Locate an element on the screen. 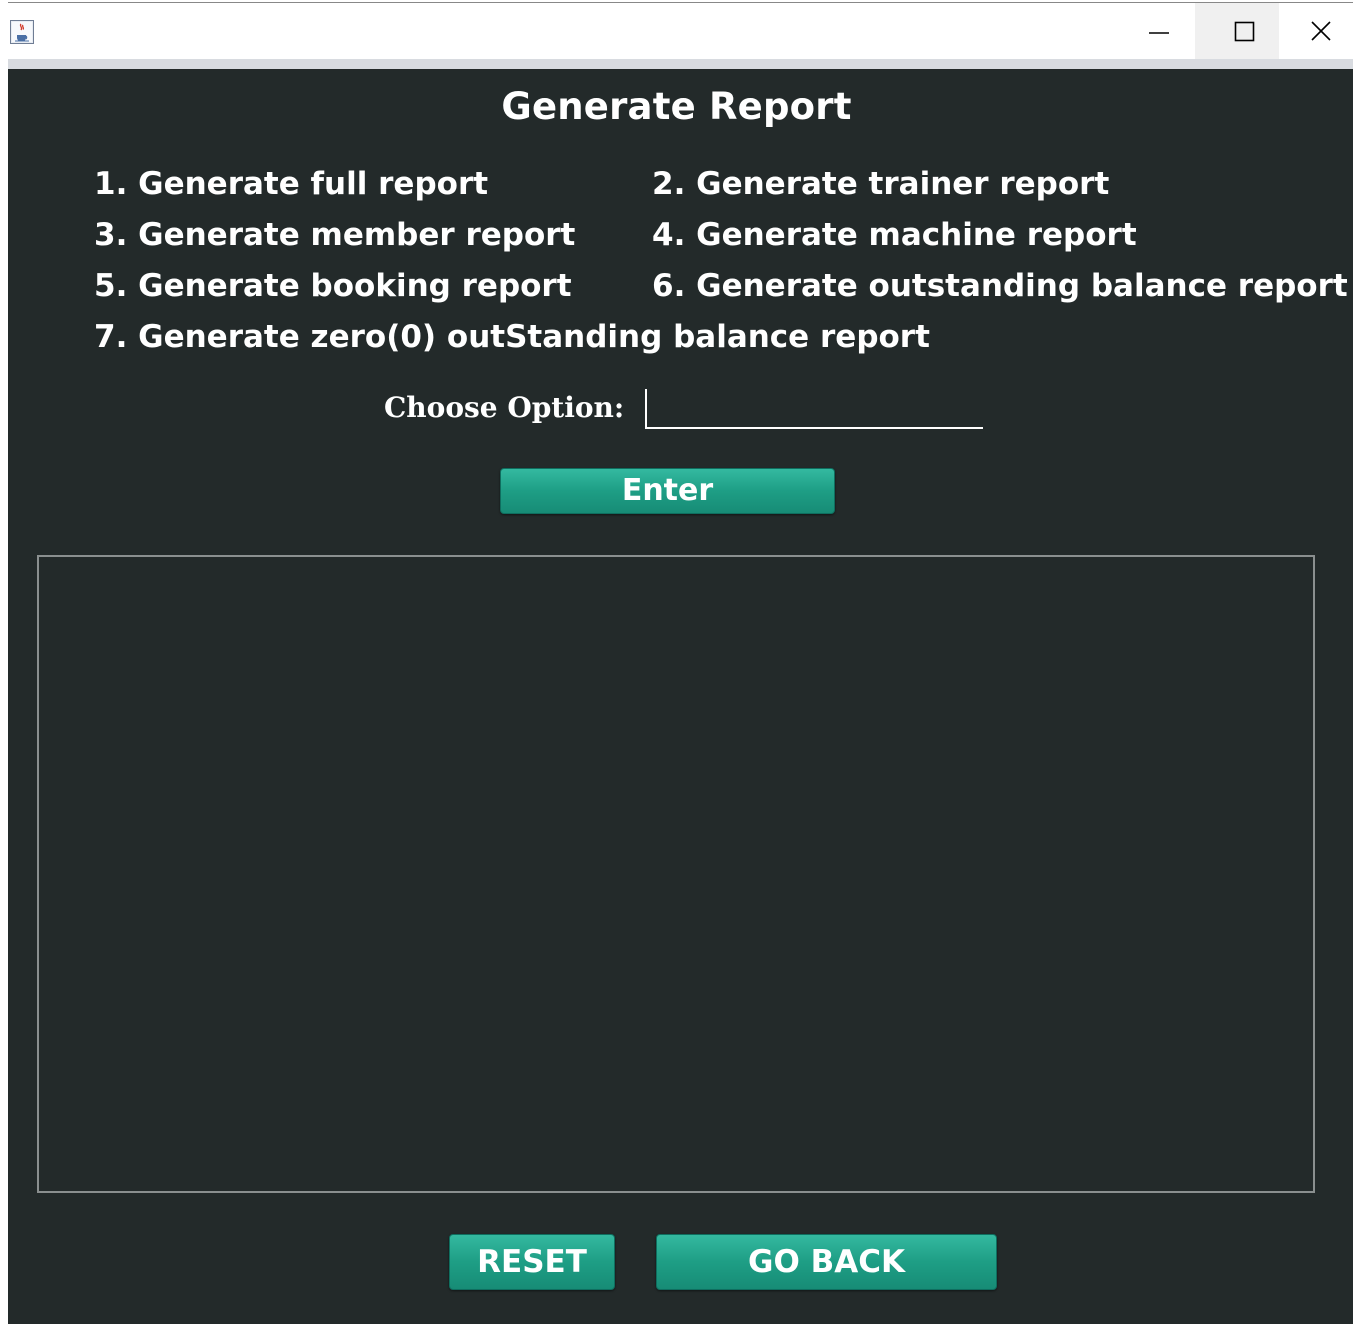 The height and width of the screenshot is (1324, 1353). go-back-button: GO BACK is located at coordinates (826, 1262).